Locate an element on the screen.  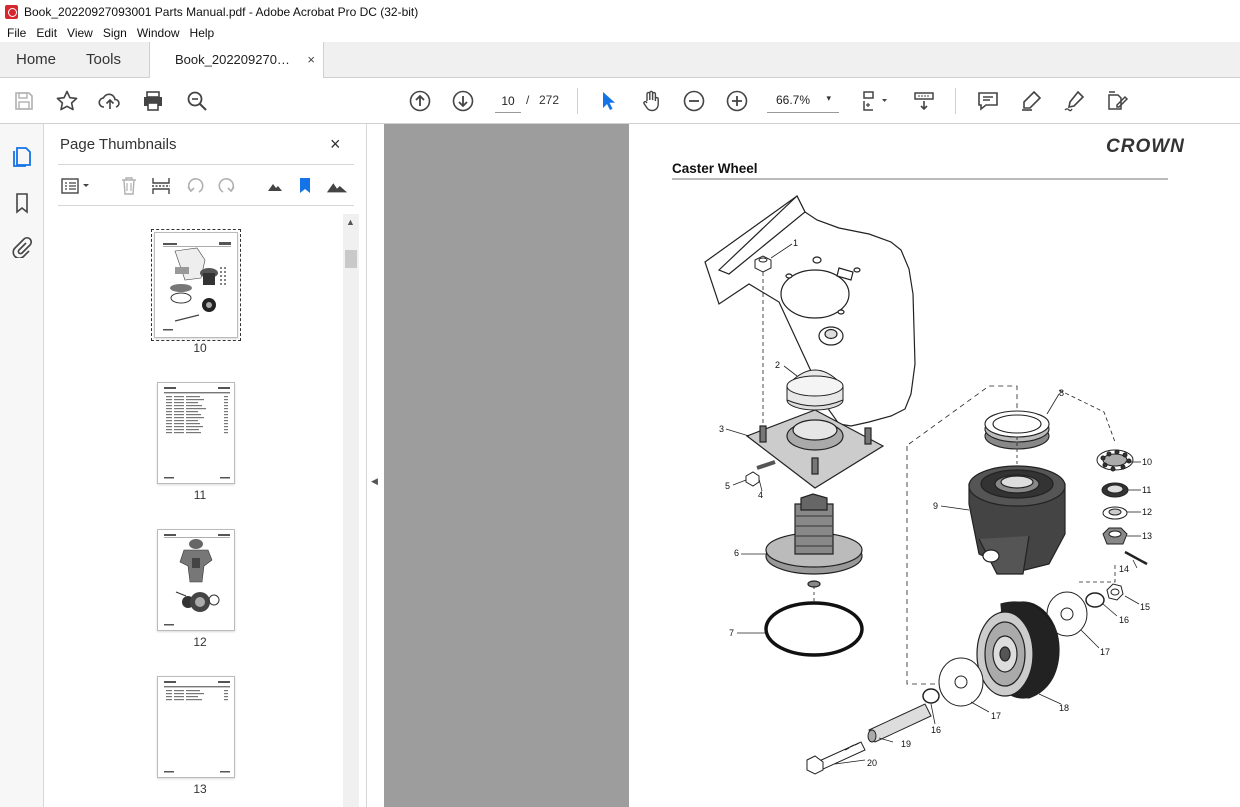
king-pin-part is located at coordinates (814, 540).